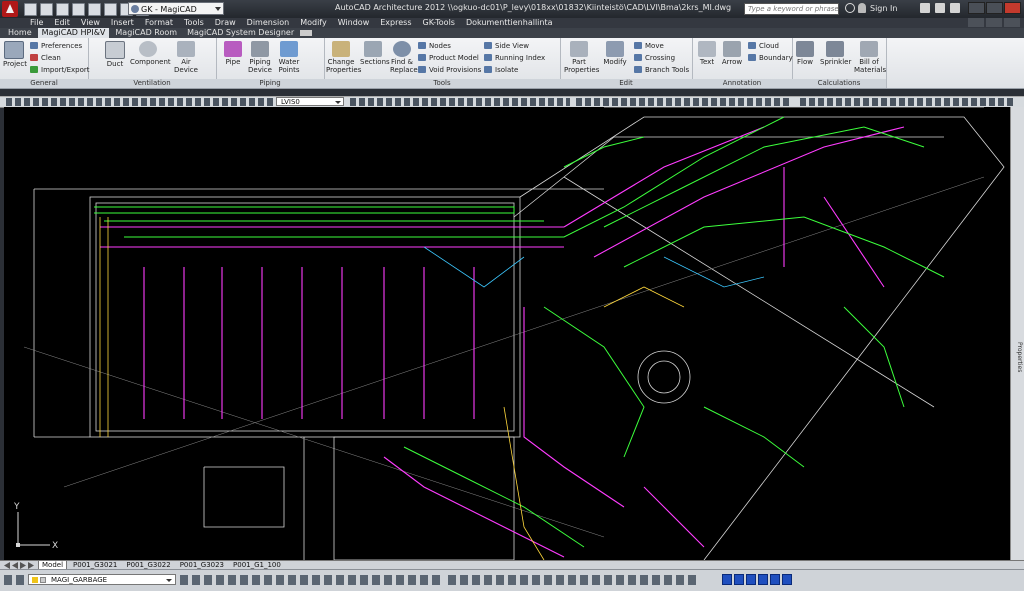  Describe the element at coordinates (260, 57) in the screenshot. I see `piping-device-button: Piping Device` at that location.